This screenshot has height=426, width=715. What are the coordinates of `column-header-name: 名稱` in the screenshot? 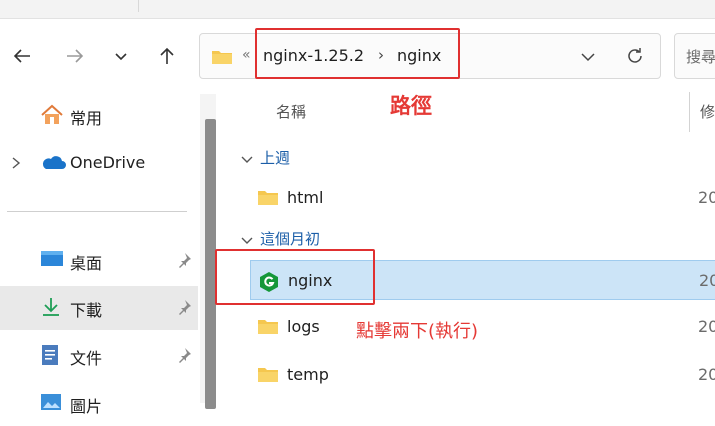 It's located at (291, 111).